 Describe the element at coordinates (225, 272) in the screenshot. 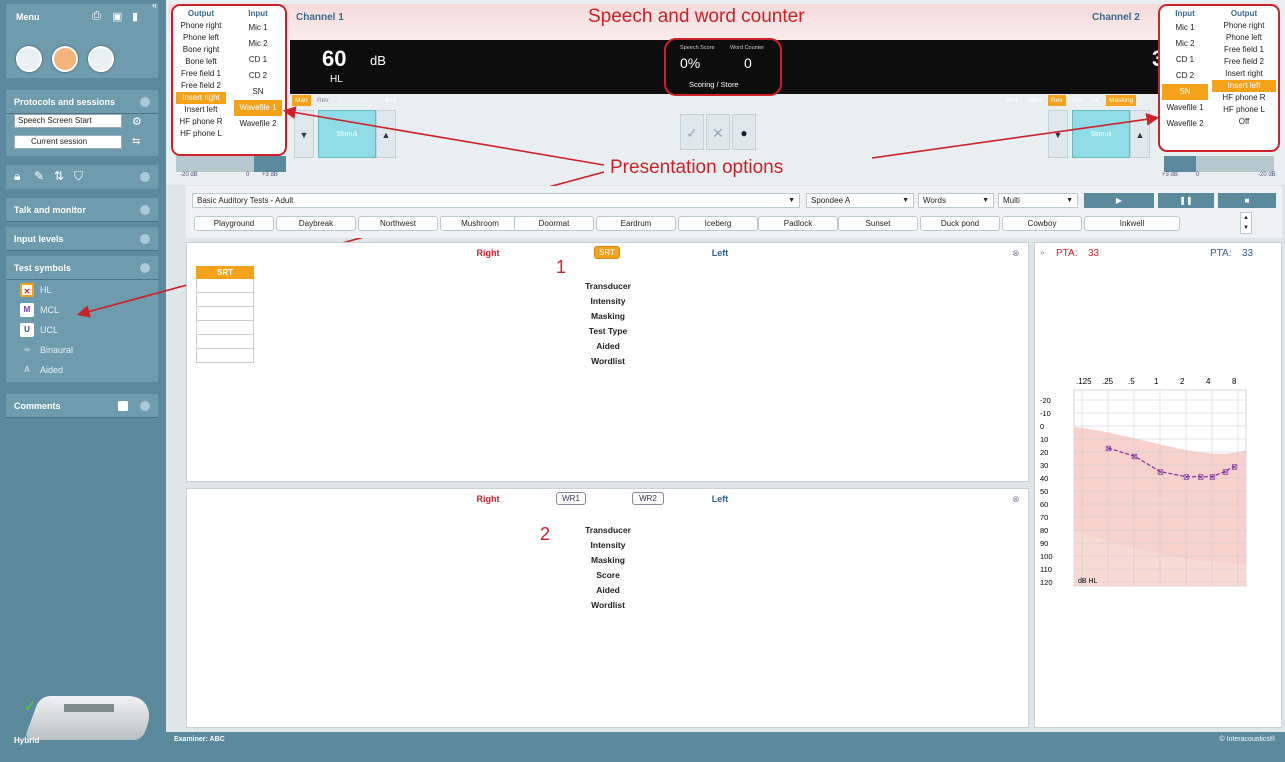

I see `srt-table-header: SRT` at that location.